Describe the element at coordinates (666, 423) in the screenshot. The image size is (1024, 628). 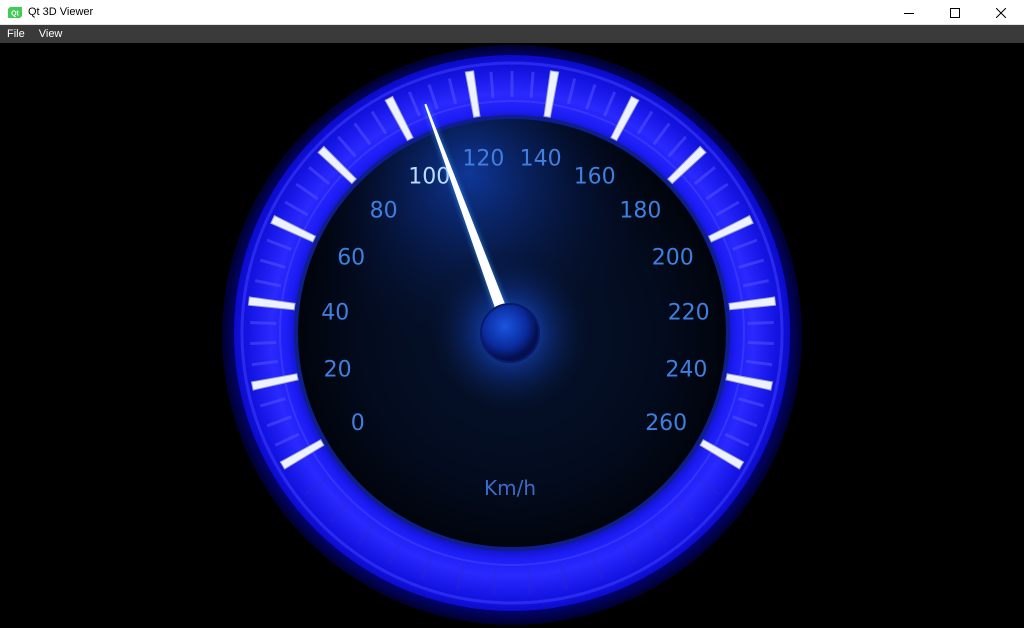
I see `tick-label: 260` at that location.